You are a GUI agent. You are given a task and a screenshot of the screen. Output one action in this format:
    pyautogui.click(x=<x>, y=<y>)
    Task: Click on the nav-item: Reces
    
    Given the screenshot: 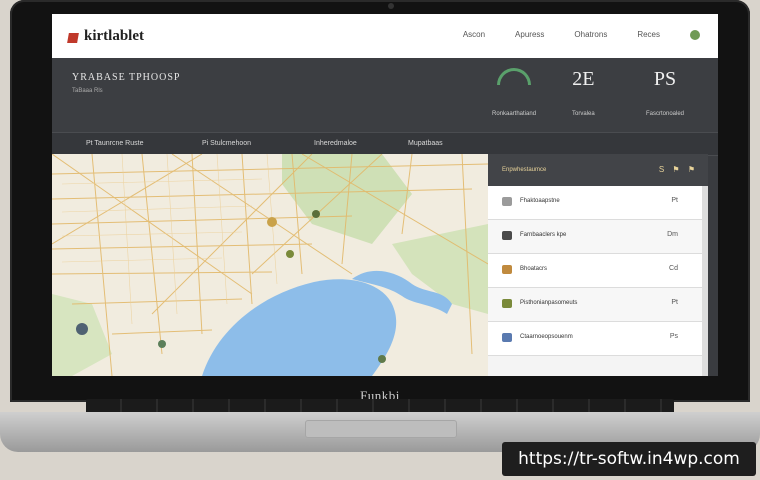 What is the action you would take?
    pyautogui.click(x=648, y=35)
    